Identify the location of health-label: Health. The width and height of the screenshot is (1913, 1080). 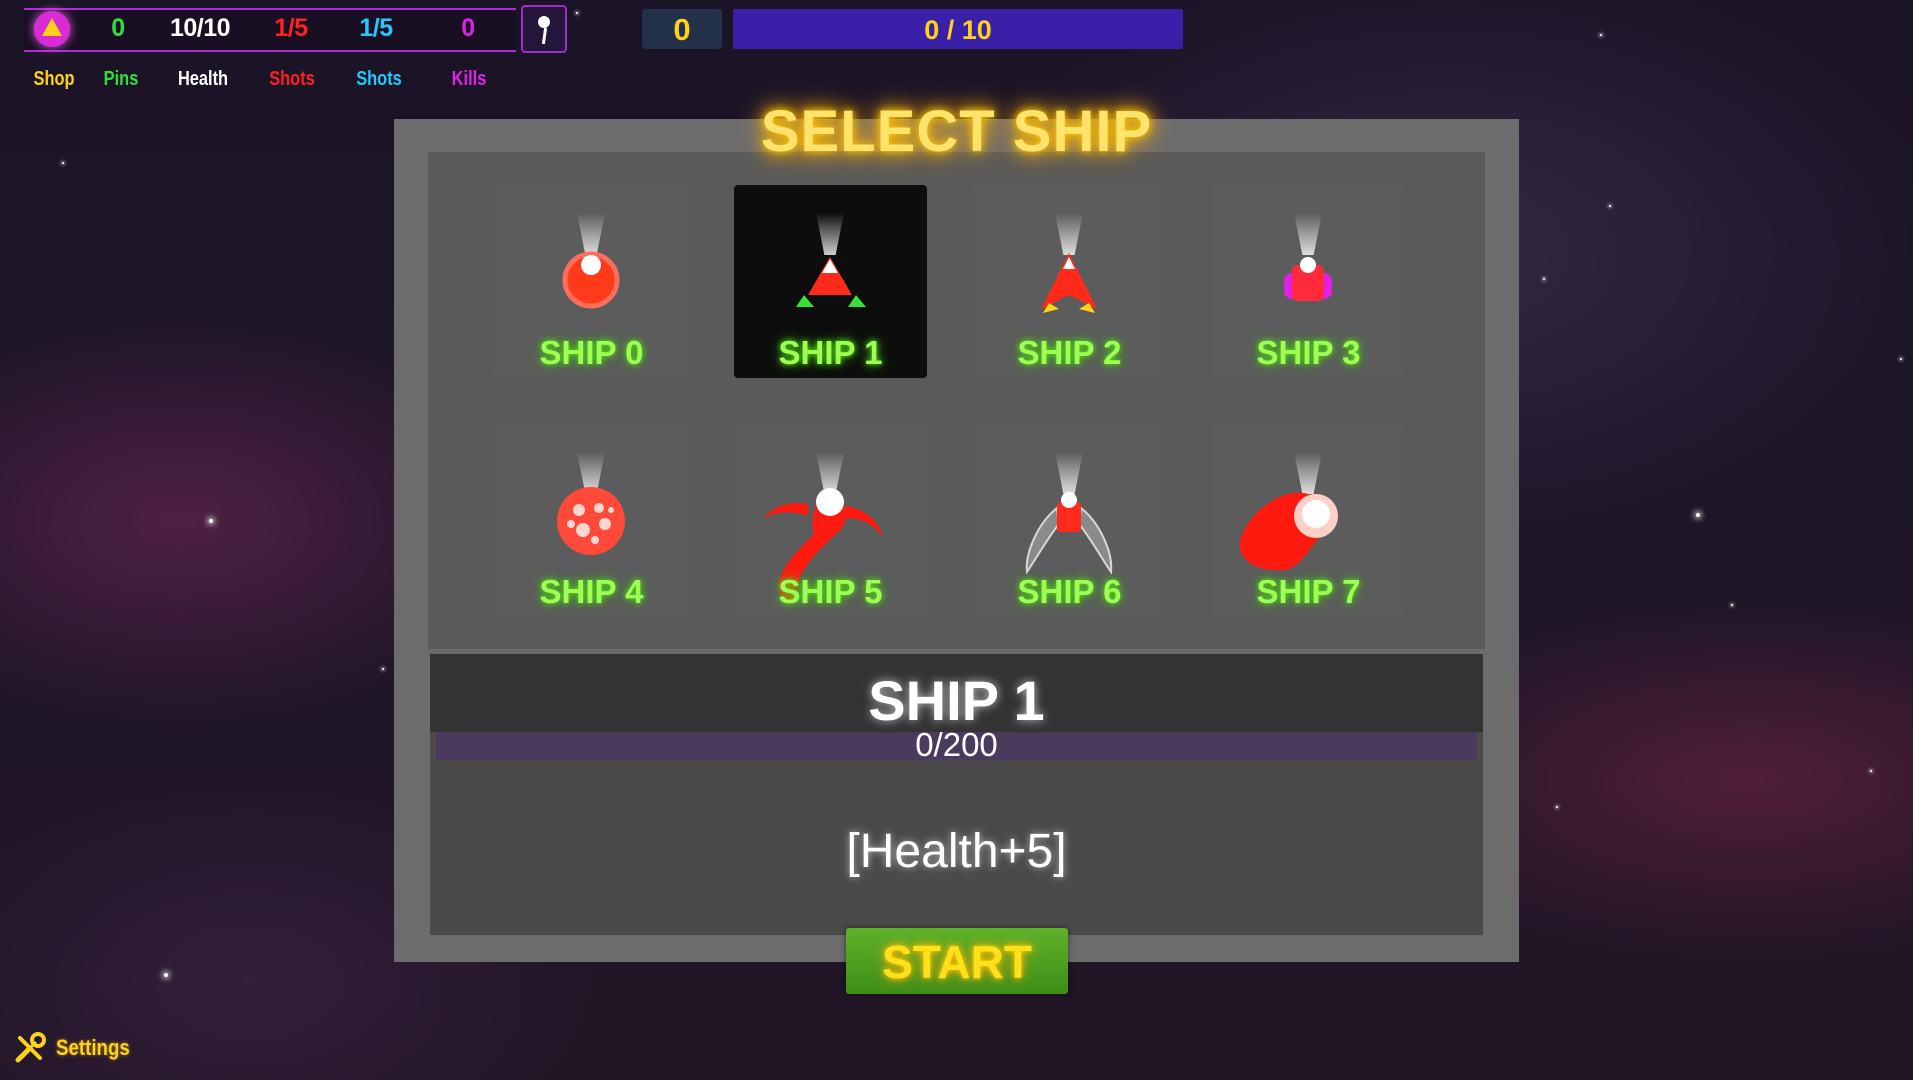
(203, 79).